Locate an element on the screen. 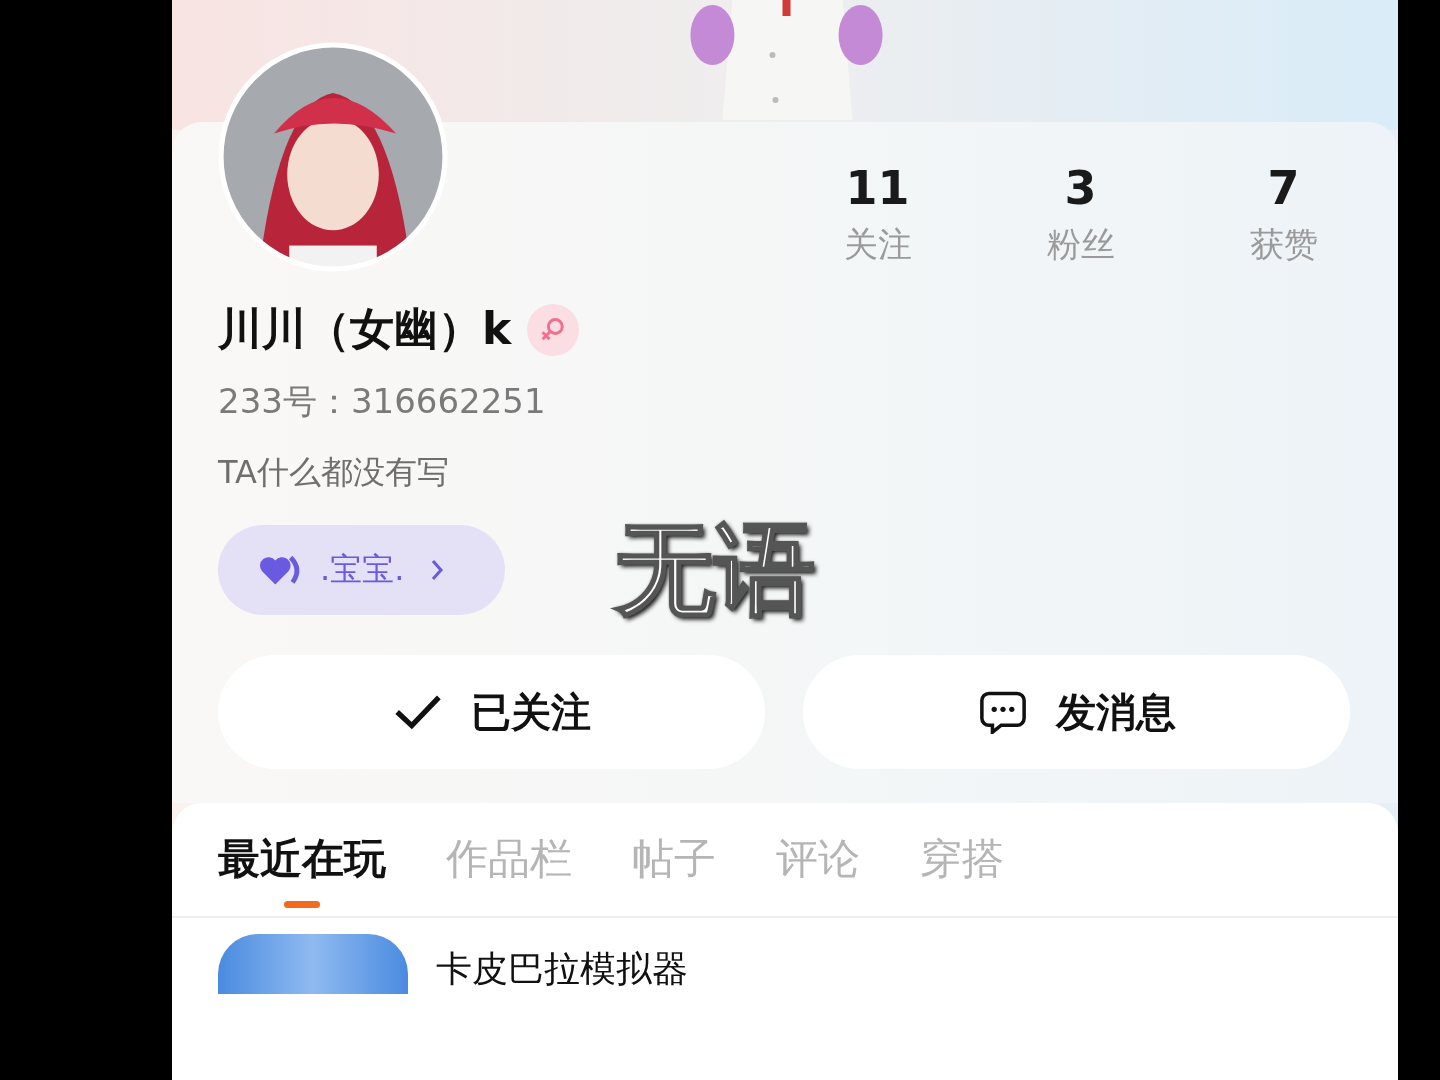 The width and height of the screenshot is (1440, 1080). video-caption: 无语 is located at coordinates (715, 570).